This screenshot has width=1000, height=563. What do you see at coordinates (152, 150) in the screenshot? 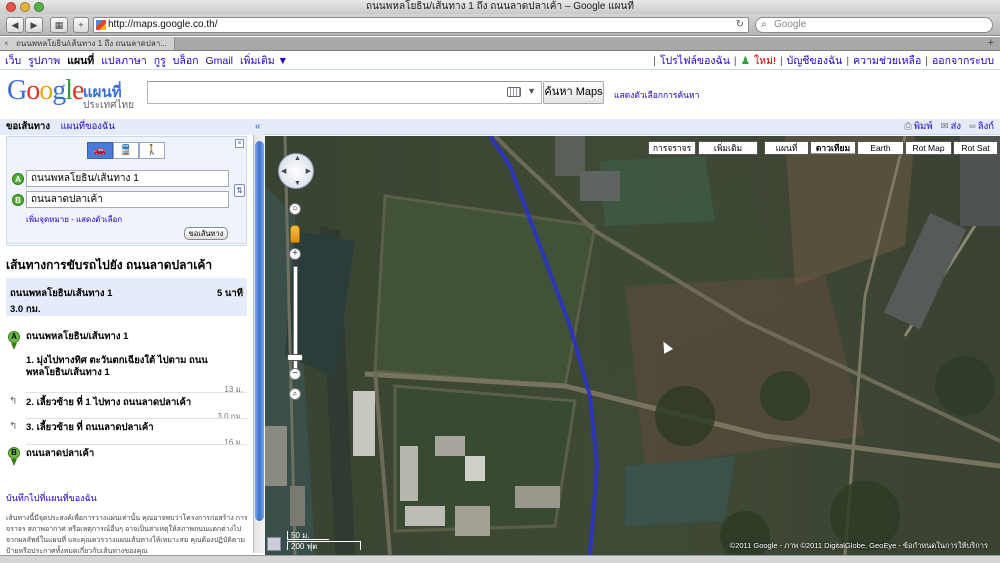
I see `walking-mode-button: 🚶` at bounding box center [152, 150].